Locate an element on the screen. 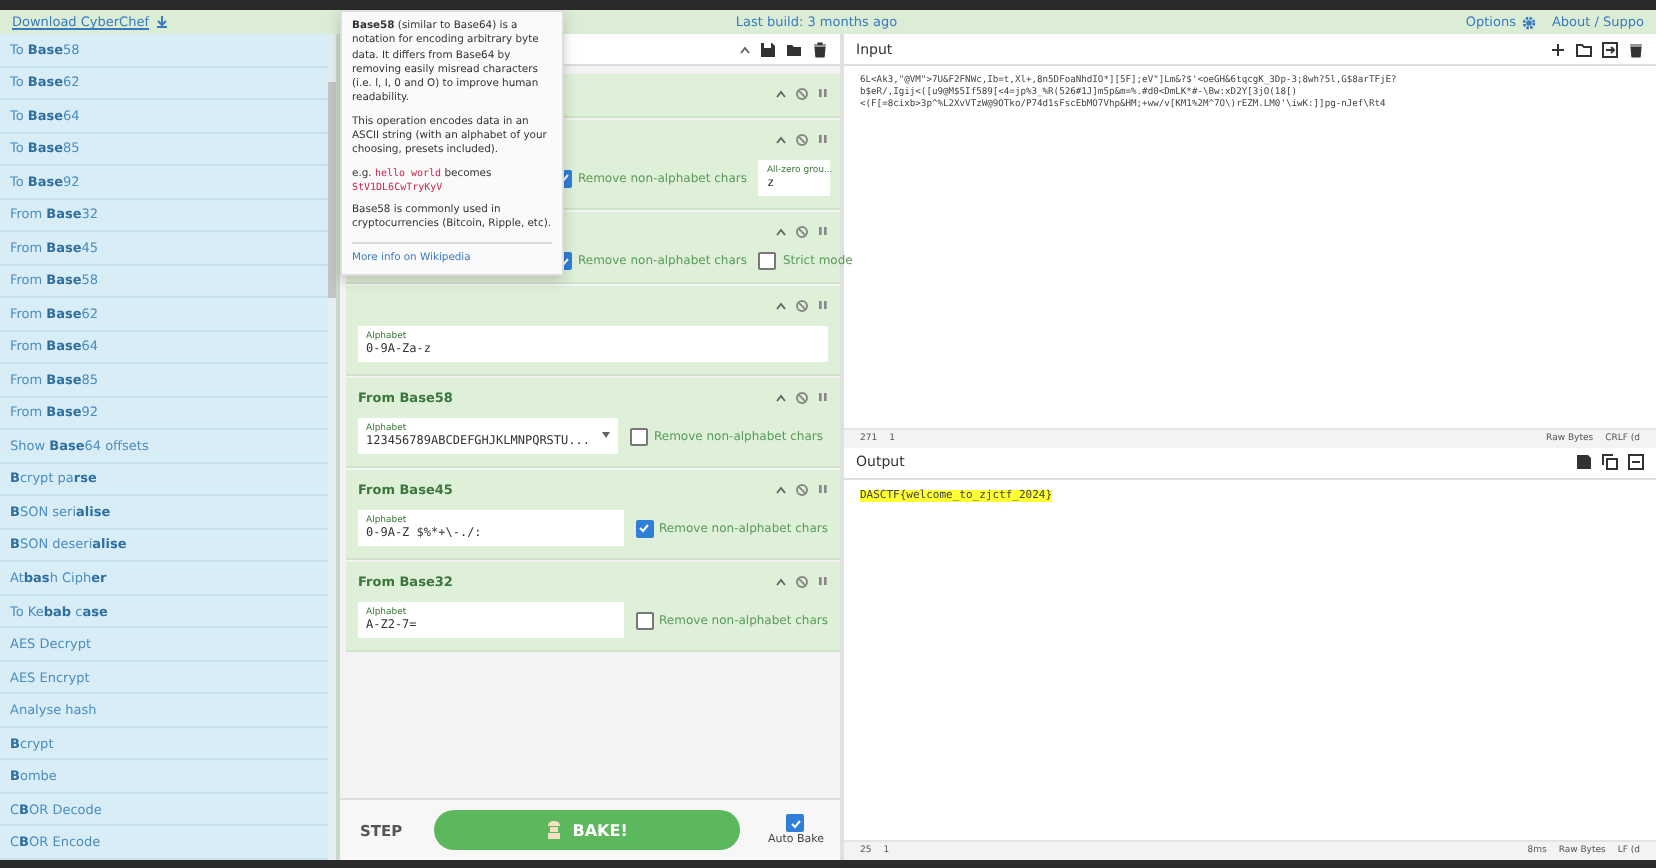  plus-icon is located at coordinates (1558, 49).